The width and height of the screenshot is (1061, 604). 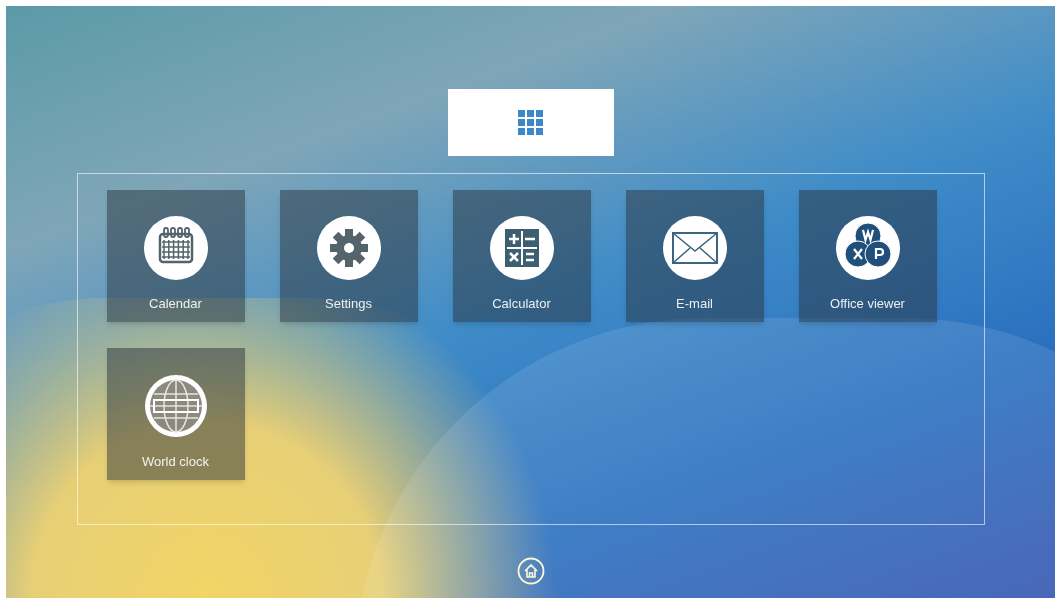 I want to click on calendar-icon, so click(x=175, y=248).